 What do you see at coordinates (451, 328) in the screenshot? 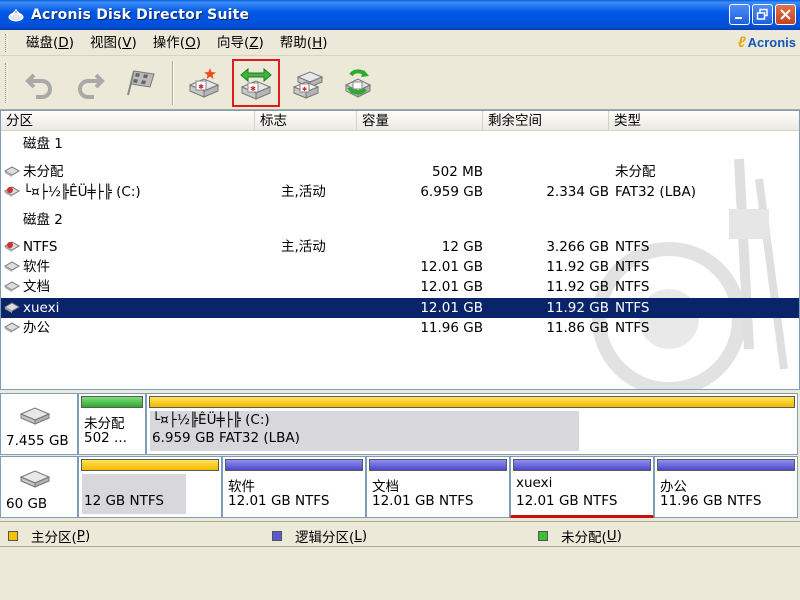
I see `partition-capacity: 11.96 GB` at bounding box center [451, 328].